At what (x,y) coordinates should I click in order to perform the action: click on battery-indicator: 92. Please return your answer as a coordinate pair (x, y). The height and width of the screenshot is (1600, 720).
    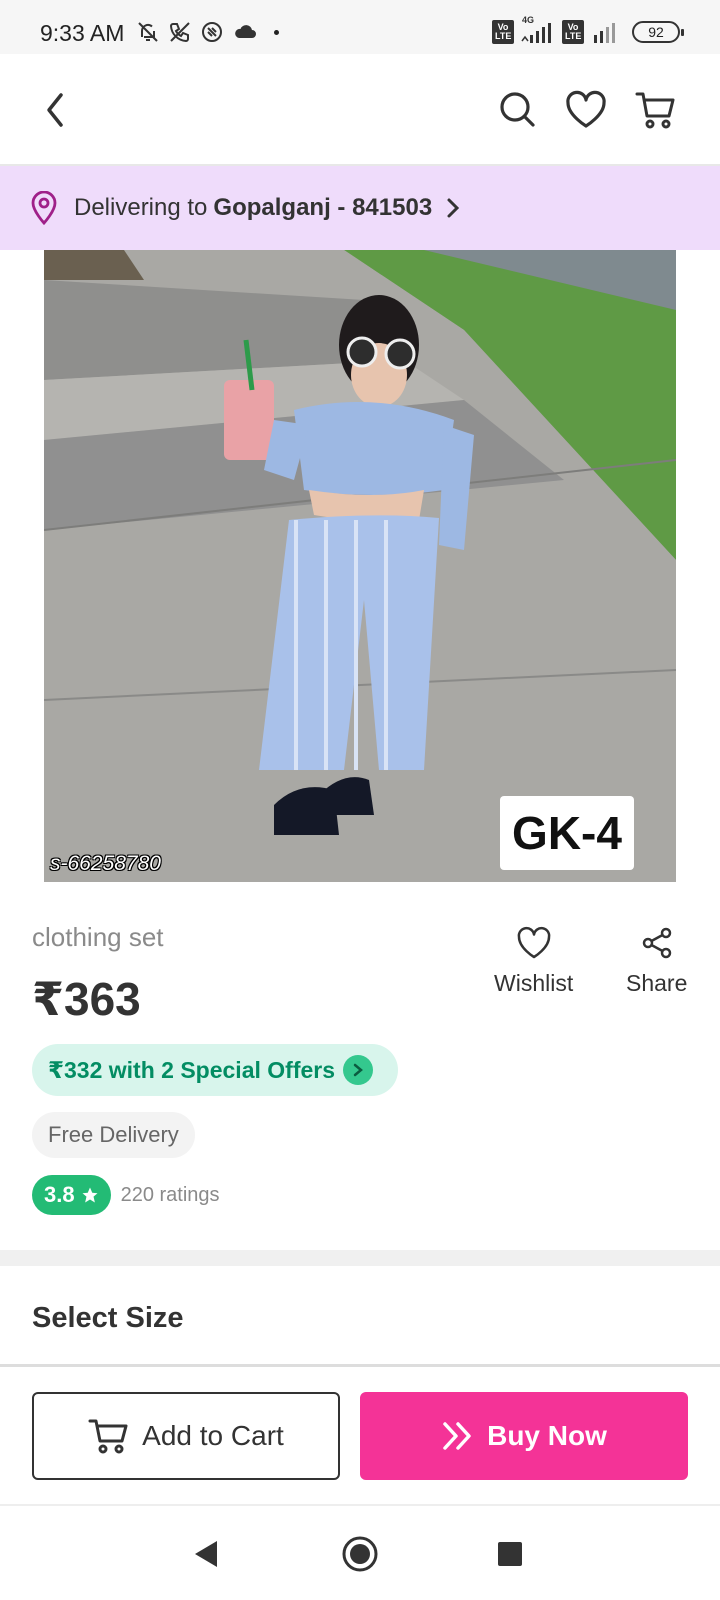
    Looking at the image, I should click on (658, 32).